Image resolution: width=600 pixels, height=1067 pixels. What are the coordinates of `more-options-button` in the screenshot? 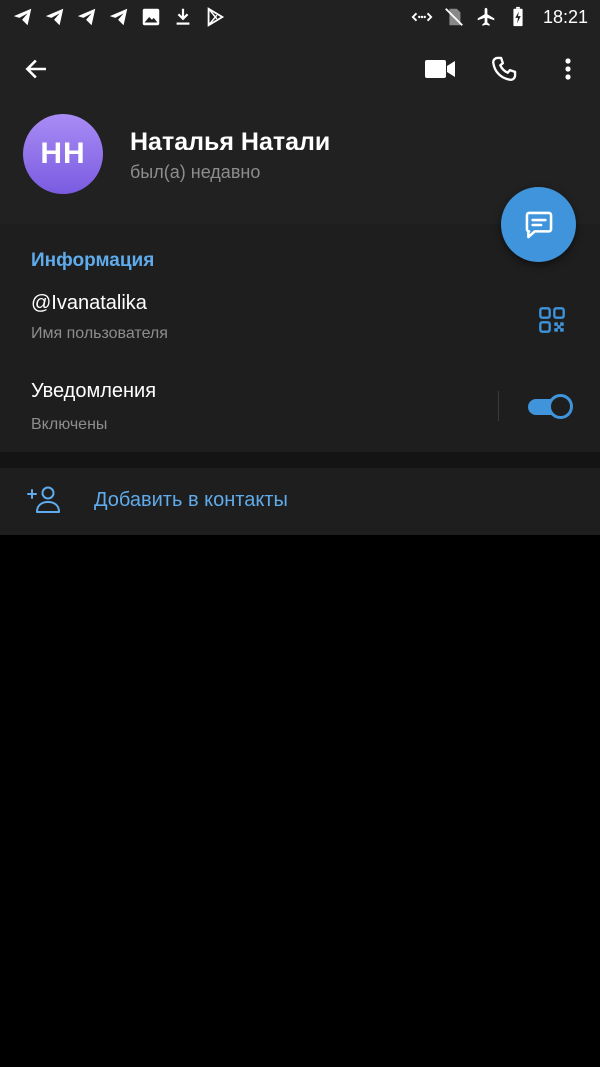 It's located at (568, 69).